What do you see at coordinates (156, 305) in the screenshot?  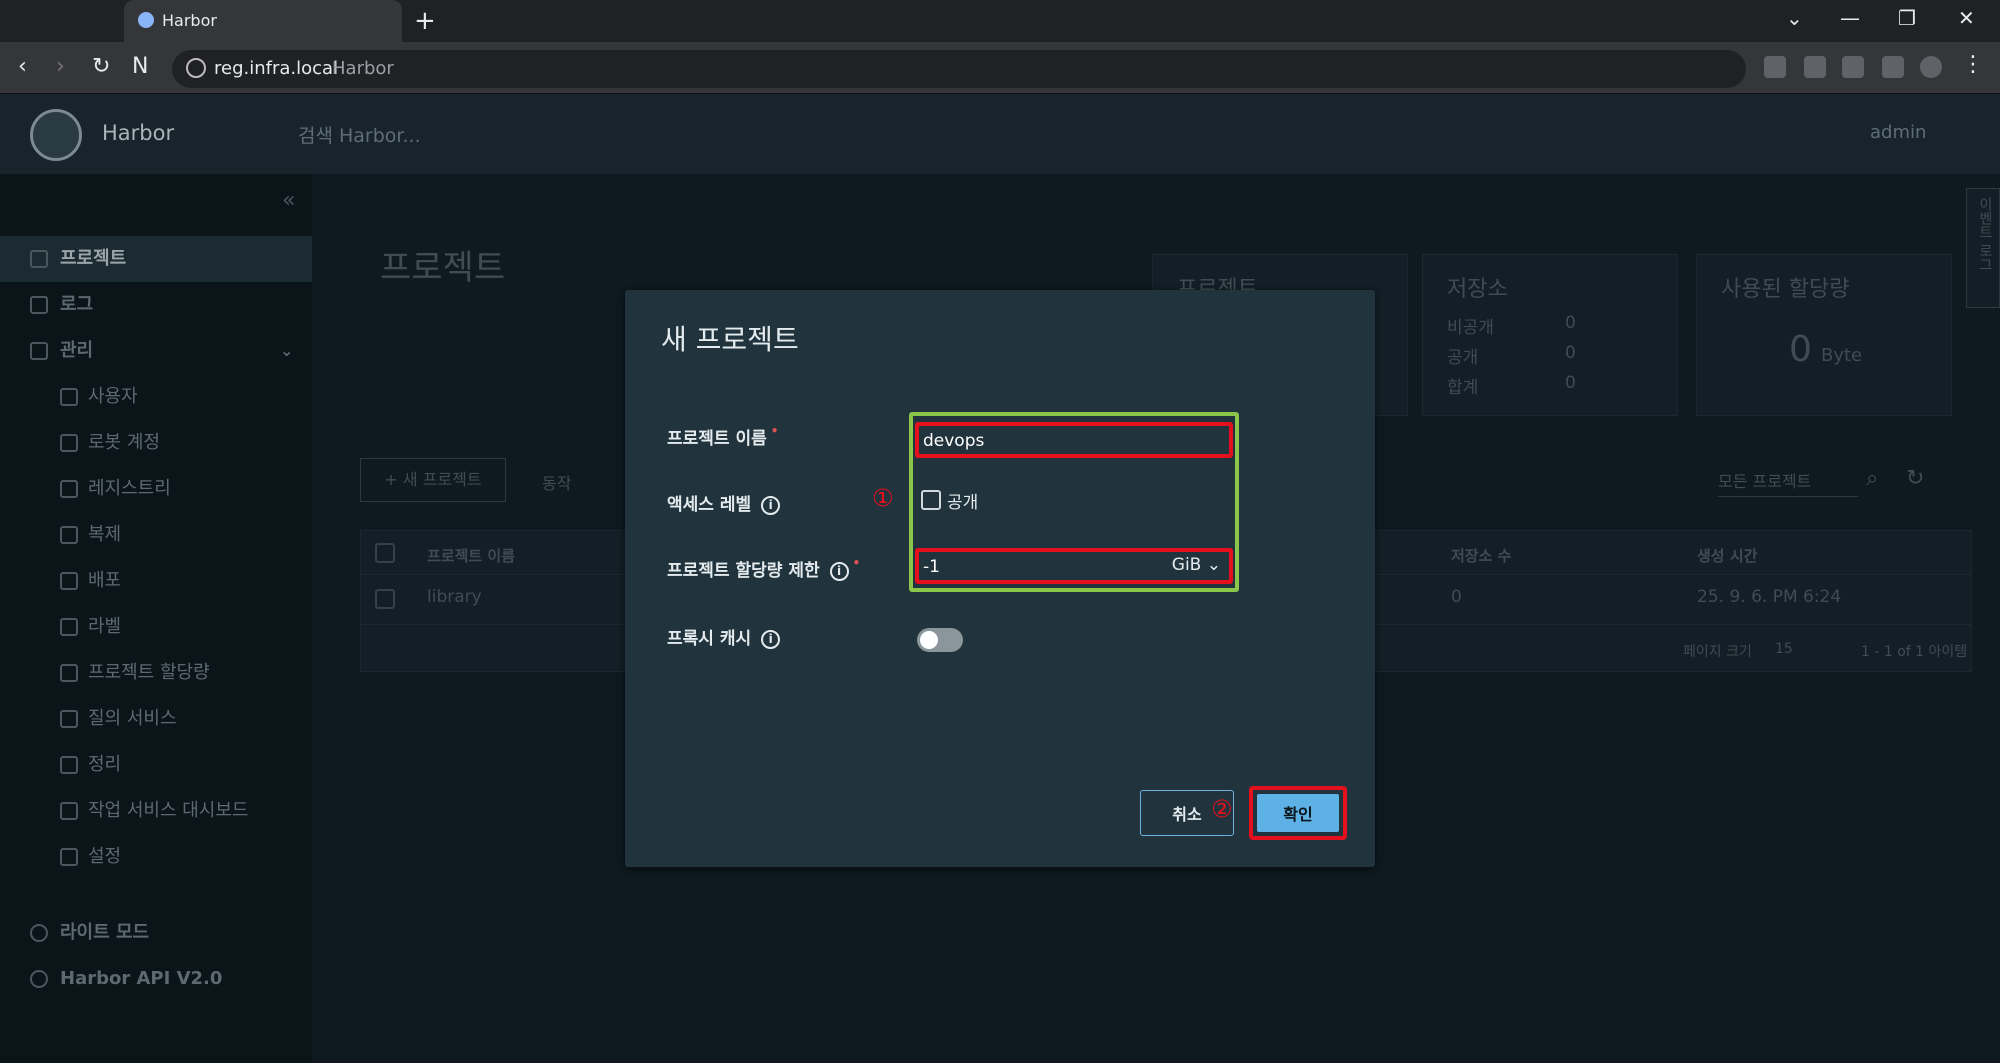 I see `sidebar-item-logs: 로그` at bounding box center [156, 305].